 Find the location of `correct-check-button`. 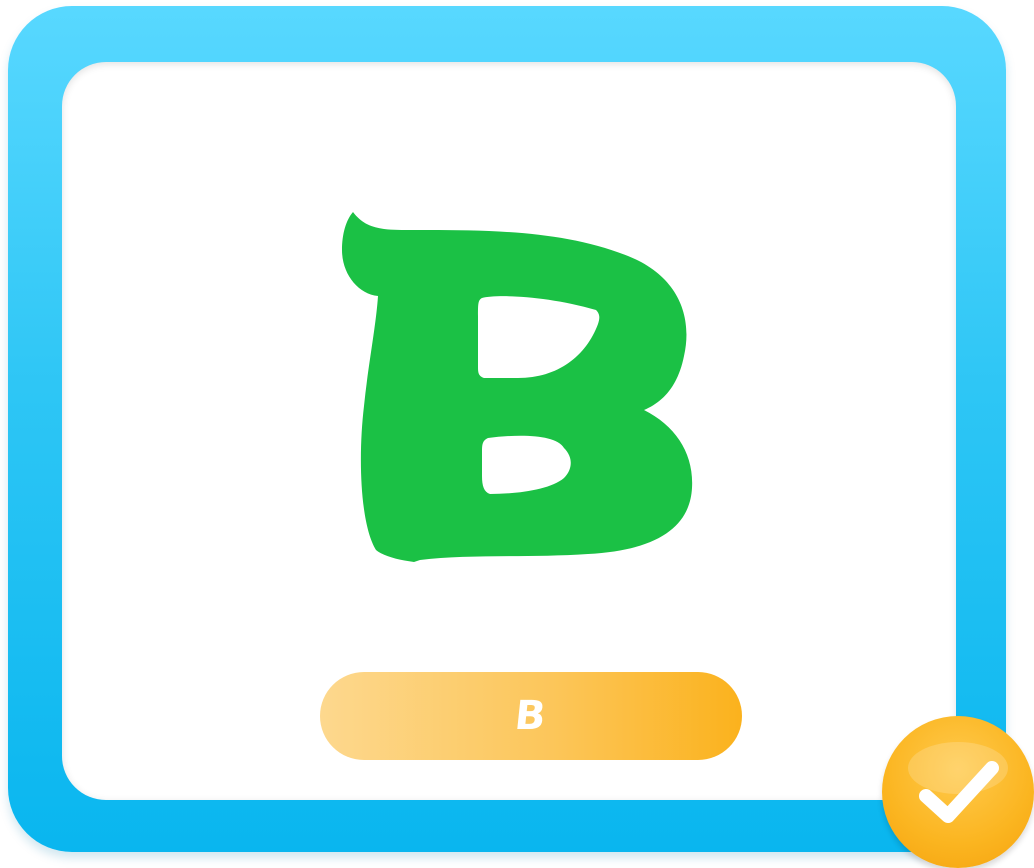

correct-check-button is located at coordinates (958, 792).